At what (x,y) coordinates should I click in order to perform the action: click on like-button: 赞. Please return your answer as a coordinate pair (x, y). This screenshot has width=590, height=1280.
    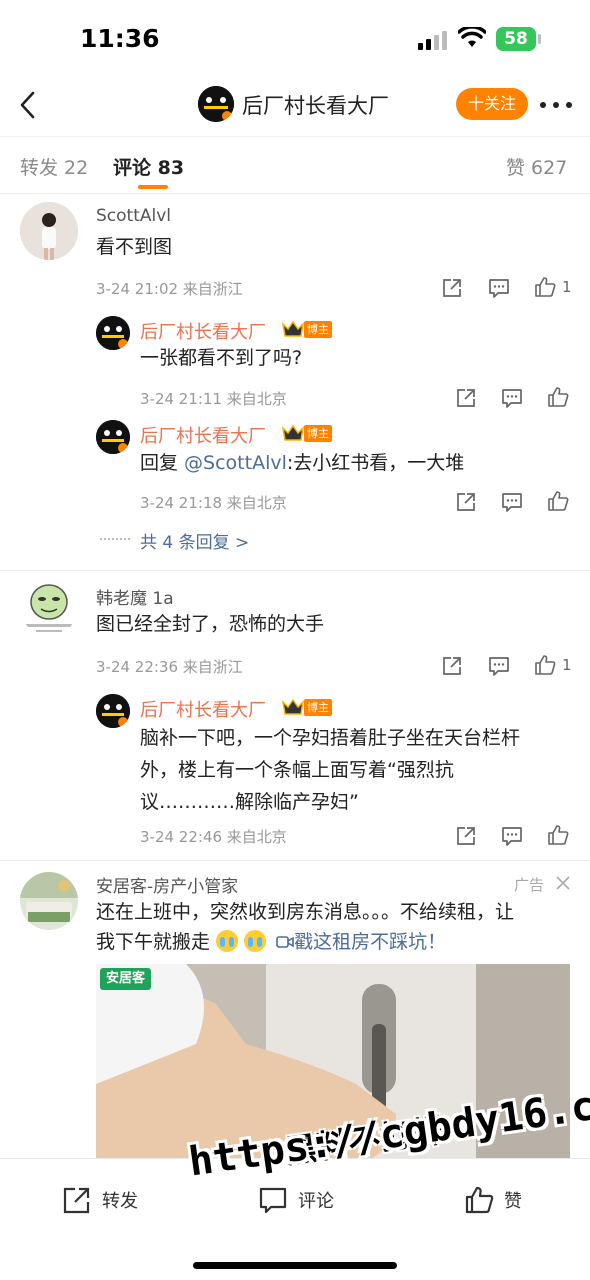
    Looking at the image, I should click on (514, 1200).